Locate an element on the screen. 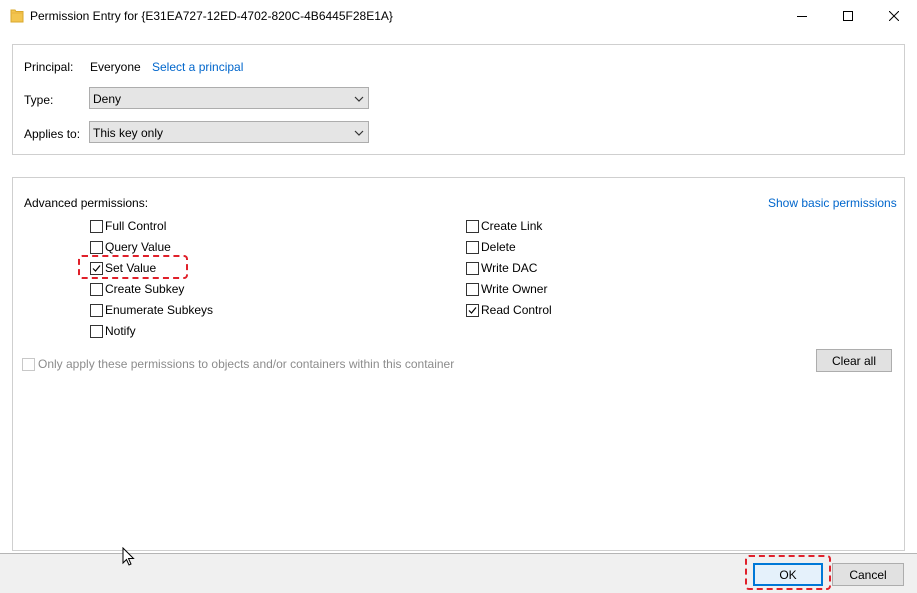  applies-to-selected-value: This key only is located at coordinates (128, 133).